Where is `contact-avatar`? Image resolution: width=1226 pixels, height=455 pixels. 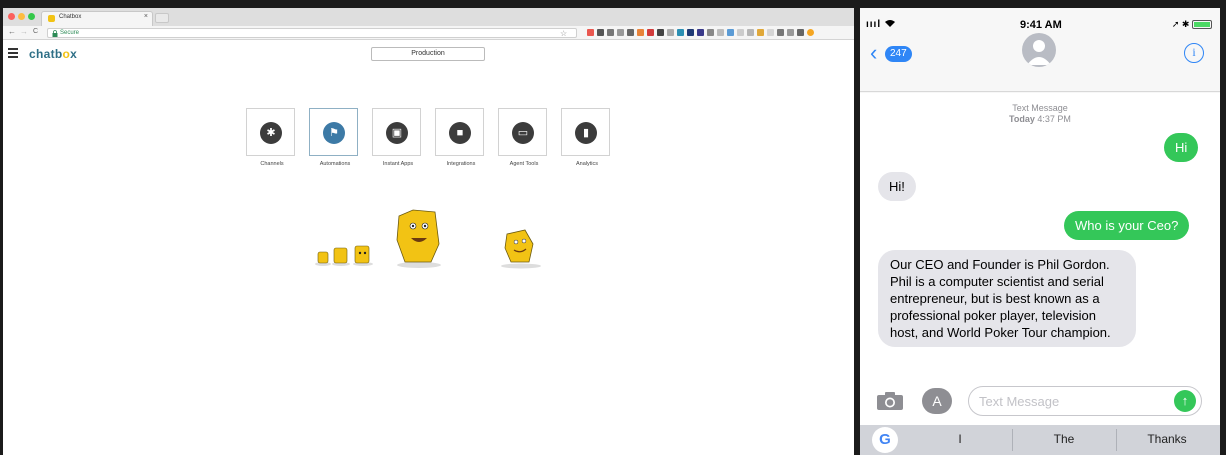 contact-avatar is located at coordinates (1039, 50).